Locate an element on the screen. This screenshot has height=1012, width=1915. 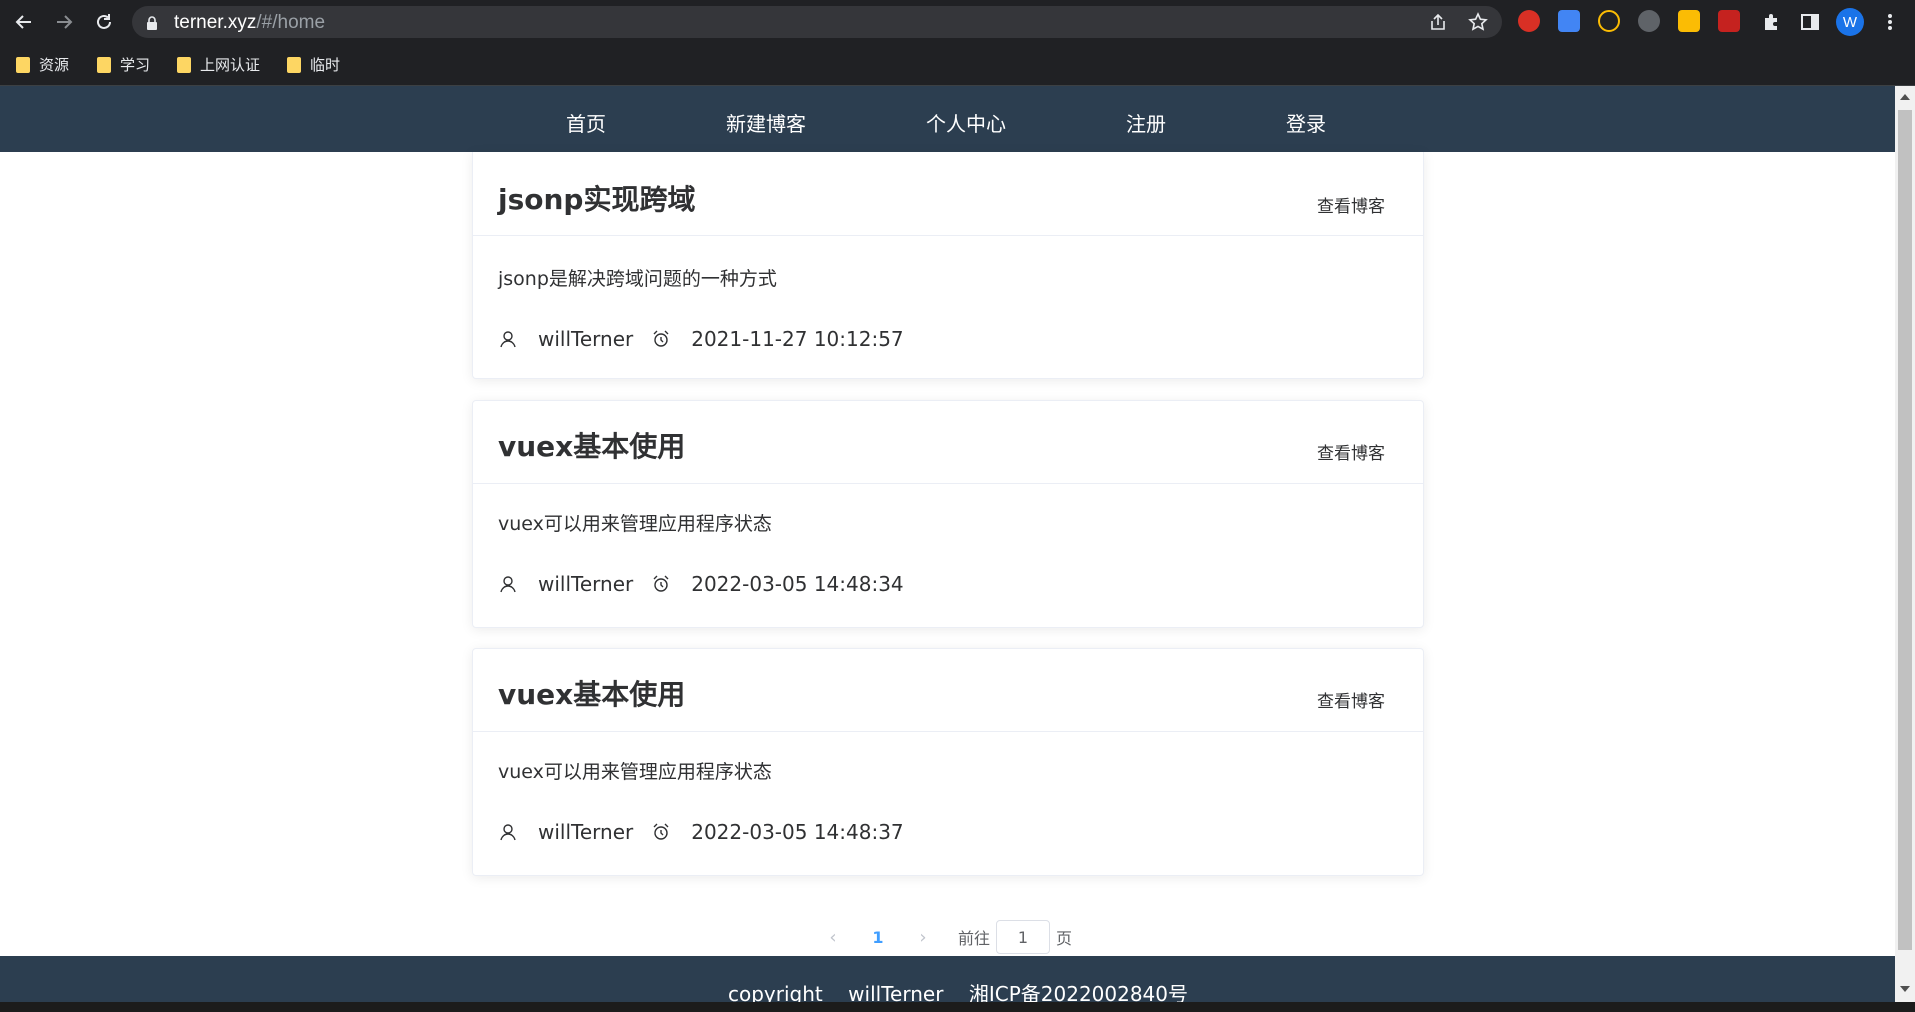
page-scrollbar is located at coordinates (1905, 544).